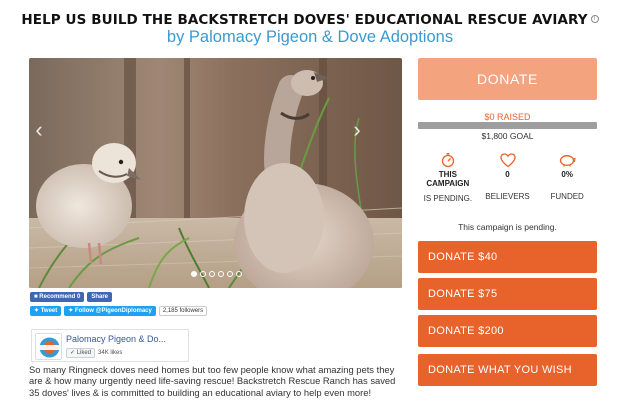 This screenshot has width=620, height=404. I want to click on stopwatch-icon, so click(448, 160).